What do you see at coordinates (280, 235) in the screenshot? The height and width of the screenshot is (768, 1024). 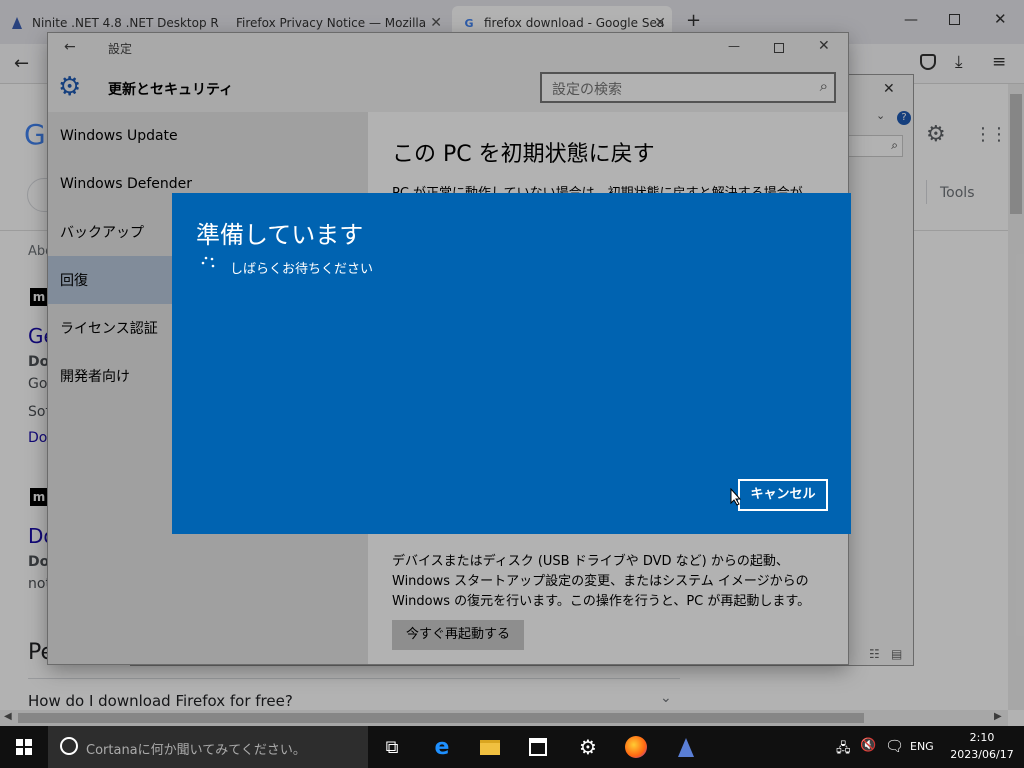 I see `dialog-title: 準備しています` at bounding box center [280, 235].